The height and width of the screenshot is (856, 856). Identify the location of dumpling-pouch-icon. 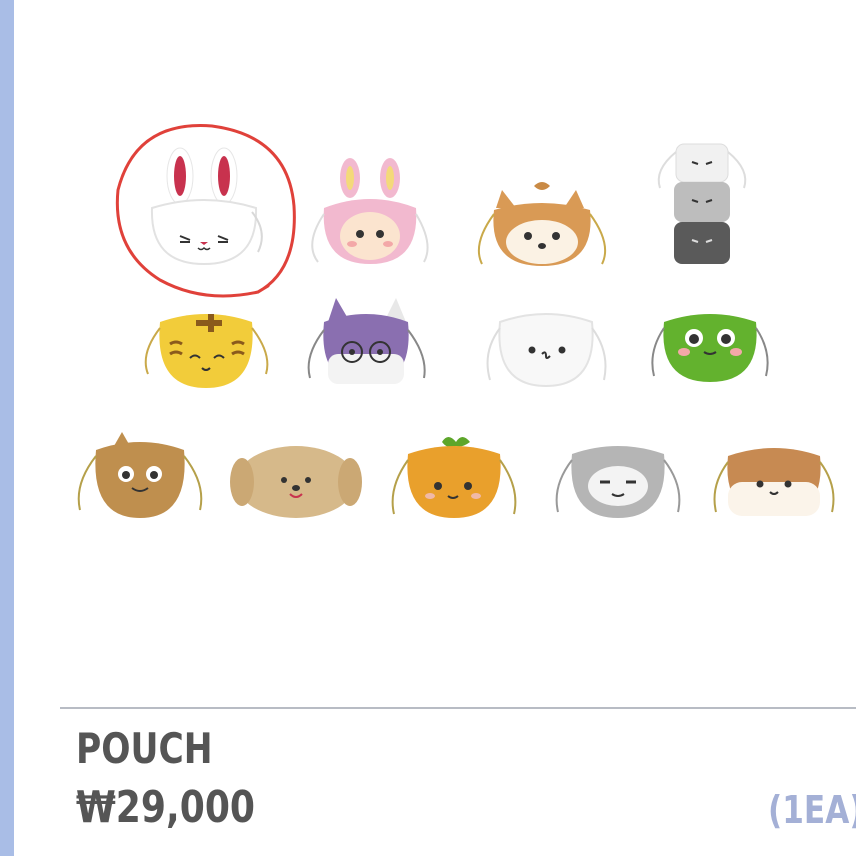
(547, 345).